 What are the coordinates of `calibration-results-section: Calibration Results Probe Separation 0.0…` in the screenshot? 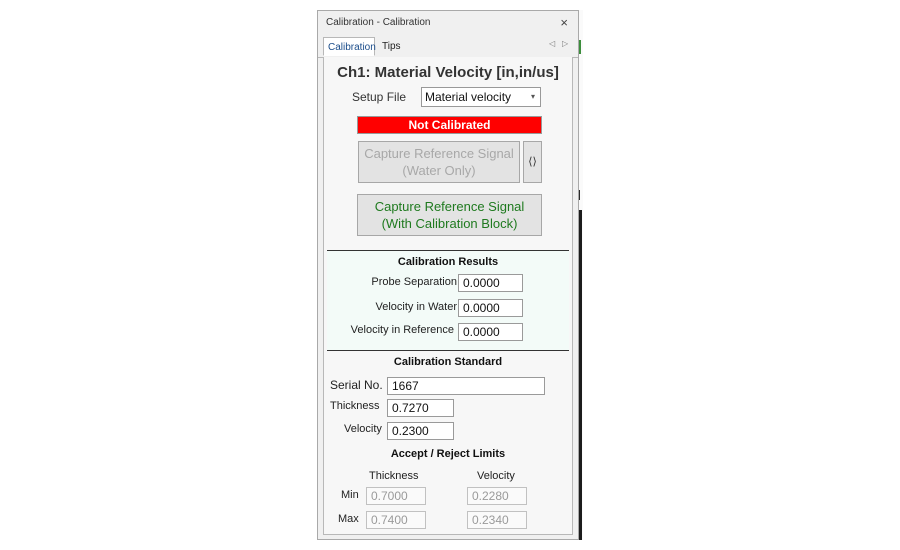 It's located at (448, 300).